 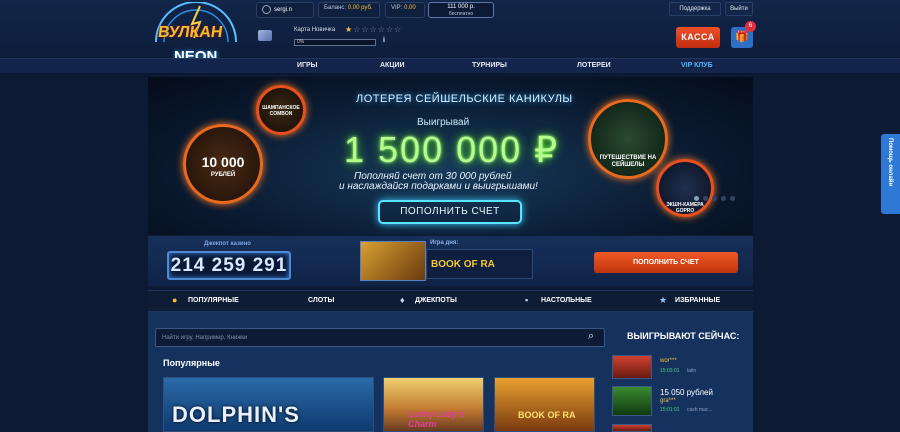 What do you see at coordinates (692, 371) in the screenshot?
I see `winner-game: latin` at bounding box center [692, 371].